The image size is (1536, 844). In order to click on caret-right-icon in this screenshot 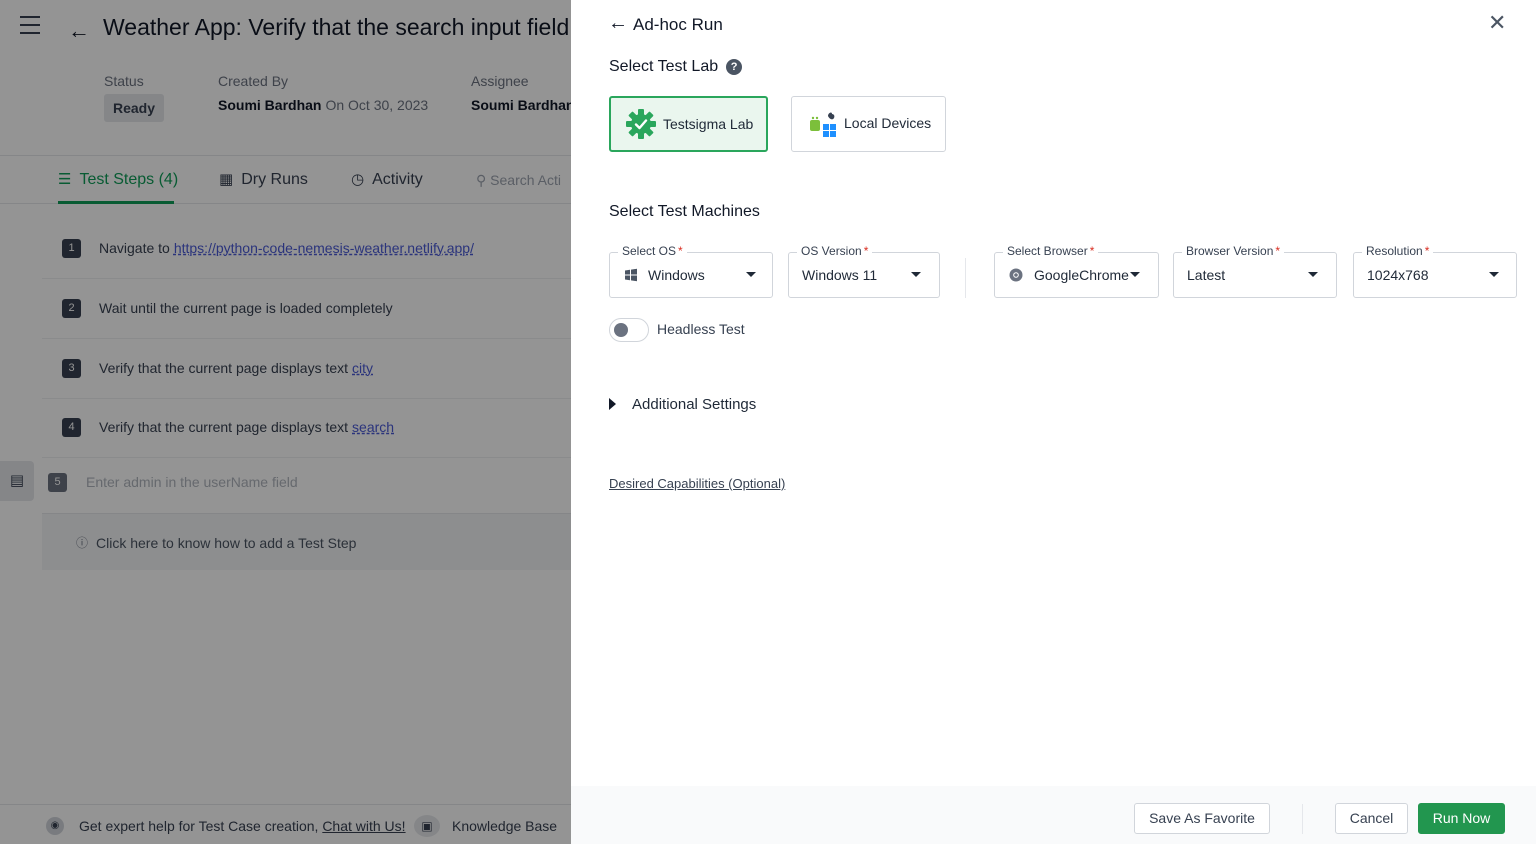, I will do `click(612, 404)`.